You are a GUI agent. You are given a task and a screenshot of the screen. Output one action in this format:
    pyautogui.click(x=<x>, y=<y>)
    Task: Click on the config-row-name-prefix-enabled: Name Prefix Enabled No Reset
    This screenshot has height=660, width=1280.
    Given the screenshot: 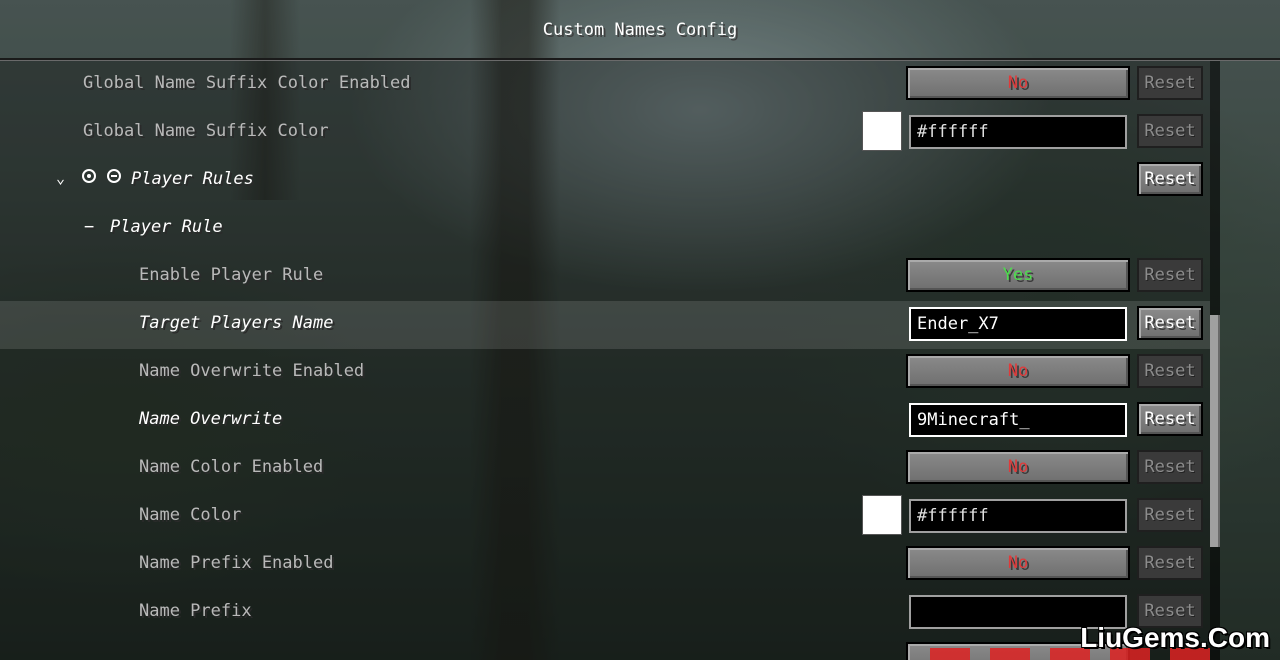 What is the action you would take?
    pyautogui.click(x=605, y=565)
    